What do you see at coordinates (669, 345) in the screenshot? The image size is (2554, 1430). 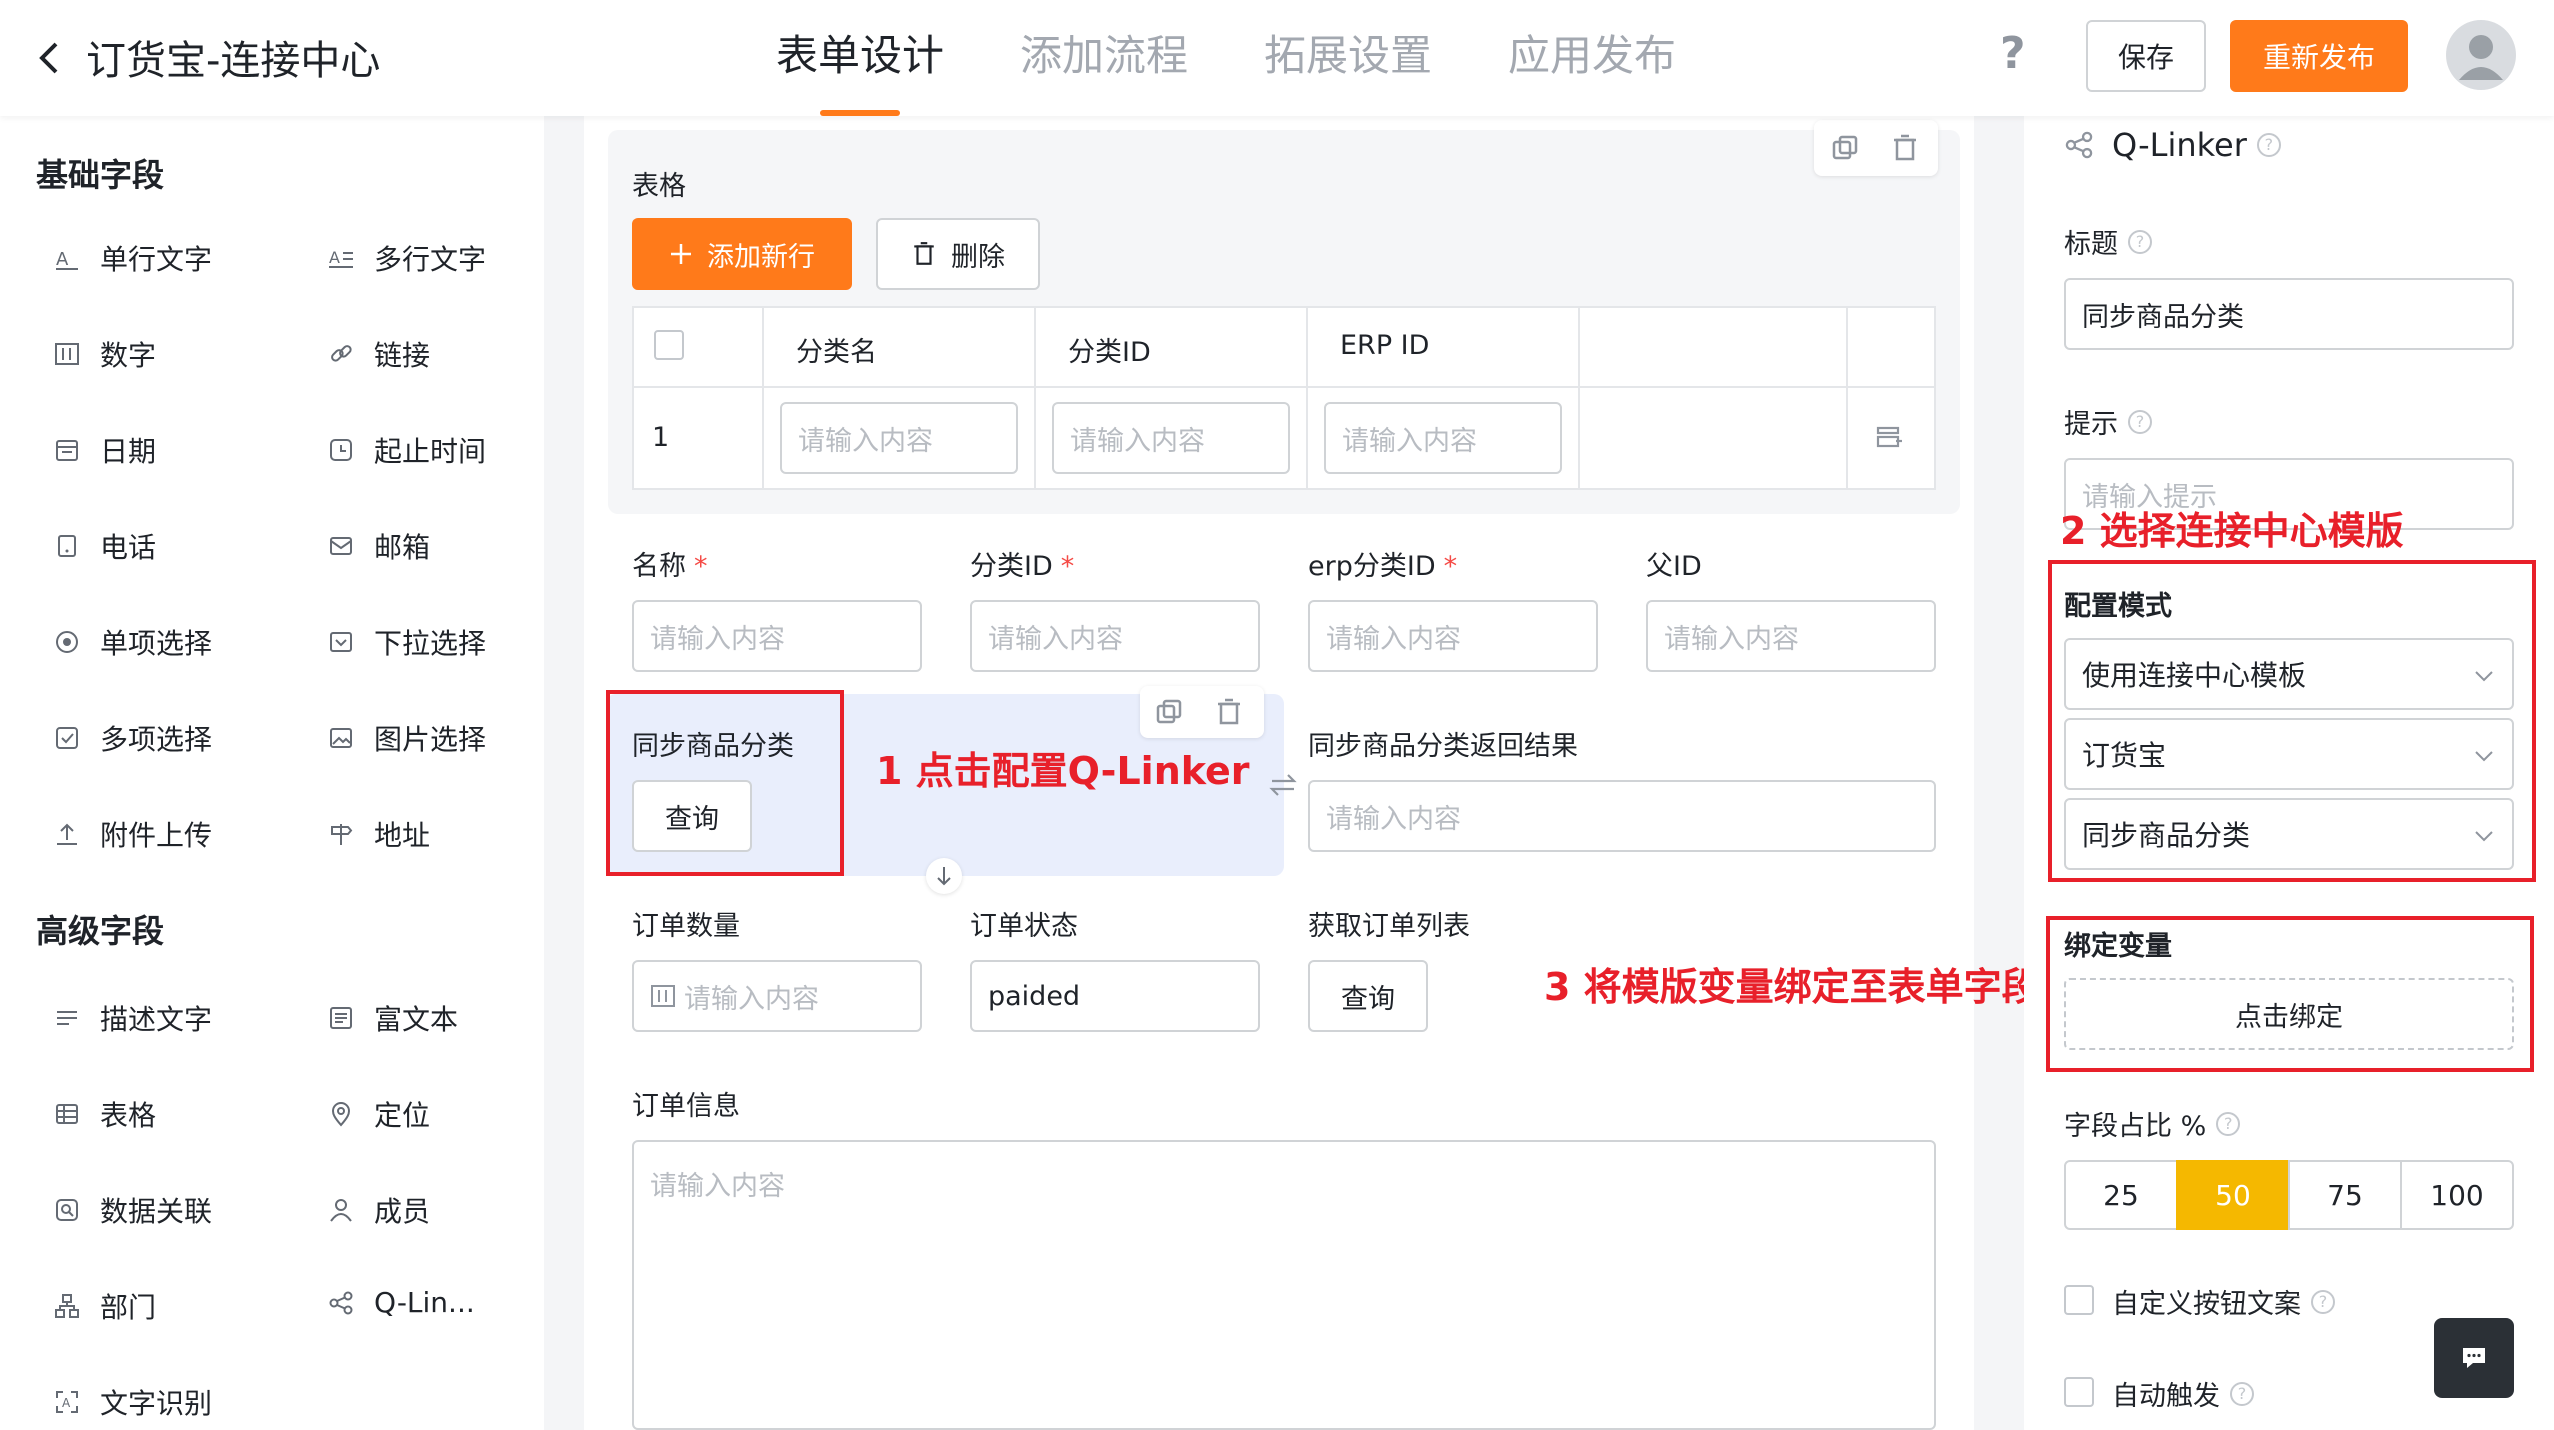 I see `select-all-checkbox` at bounding box center [669, 345].